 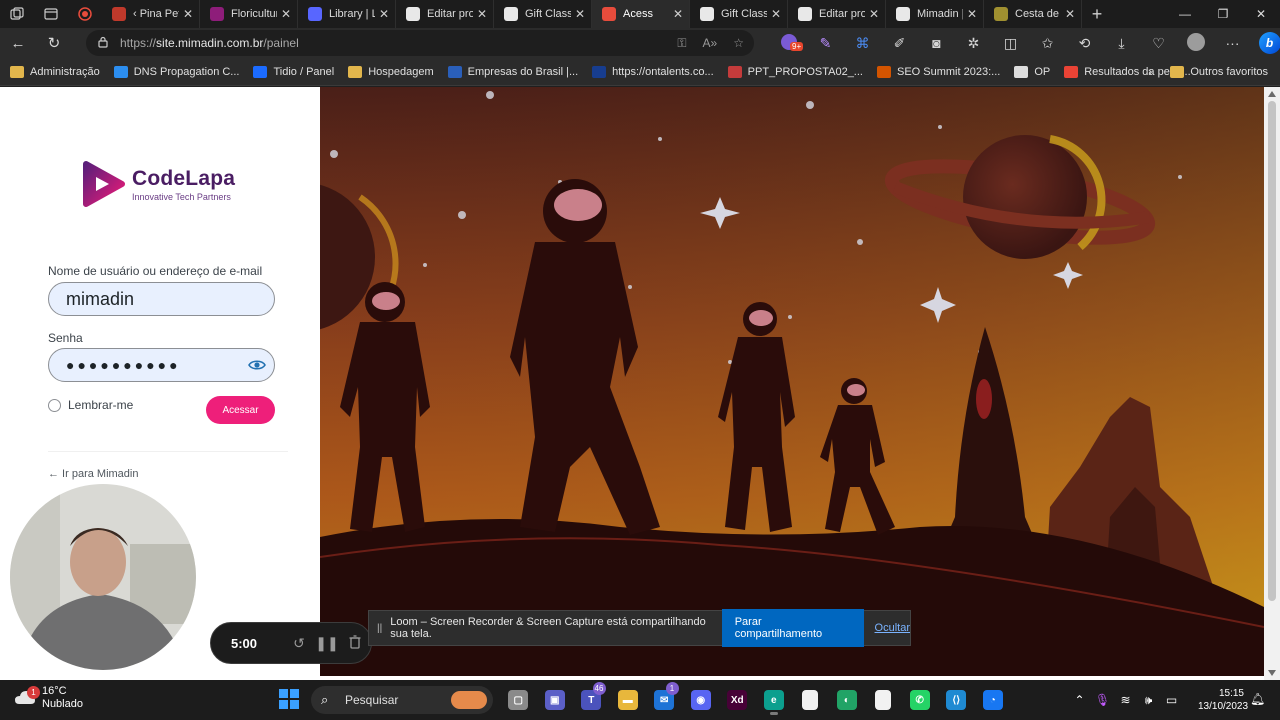 What do you see at coordinates (48, 698) in the screenshot?
I see `weather-widget: 1 16°C Nublado` at bounding box center [48, 698].